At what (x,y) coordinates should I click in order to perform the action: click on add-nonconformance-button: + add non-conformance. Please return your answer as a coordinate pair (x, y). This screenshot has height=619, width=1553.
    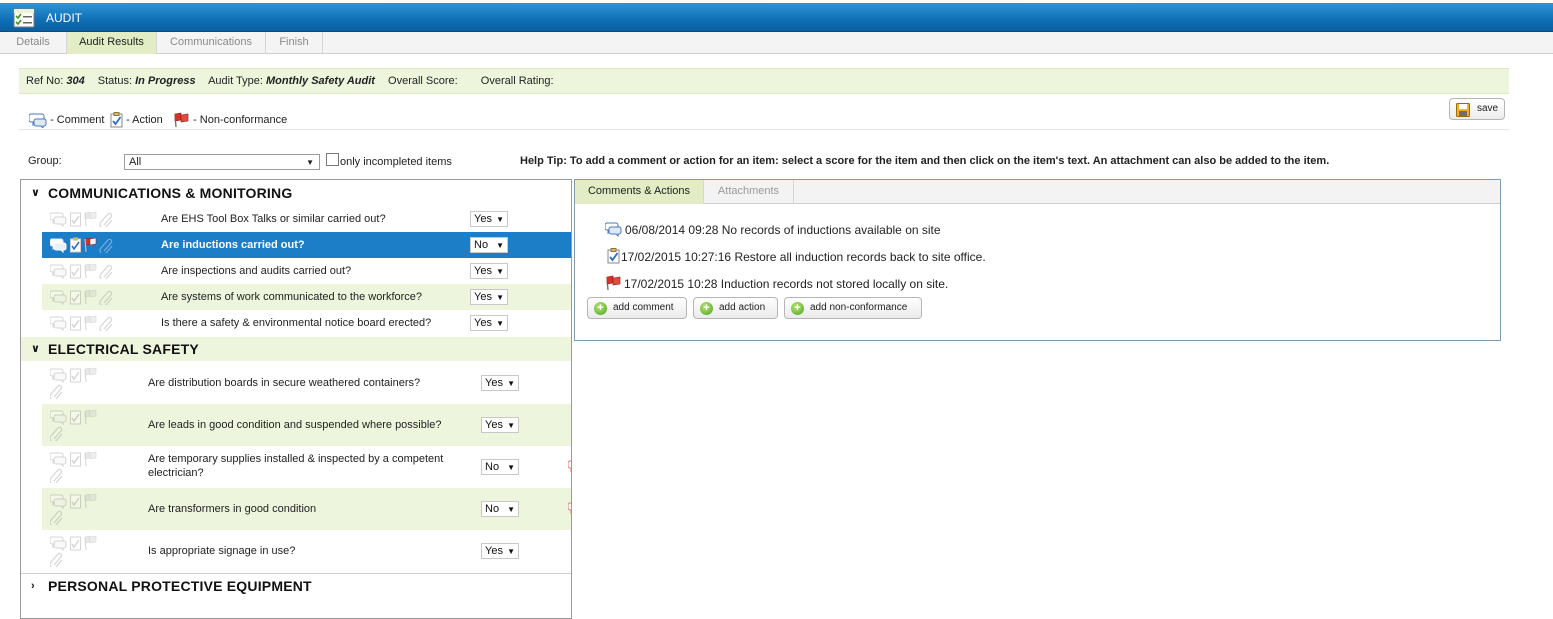
    Looking at the image, I should click on (853, 308).